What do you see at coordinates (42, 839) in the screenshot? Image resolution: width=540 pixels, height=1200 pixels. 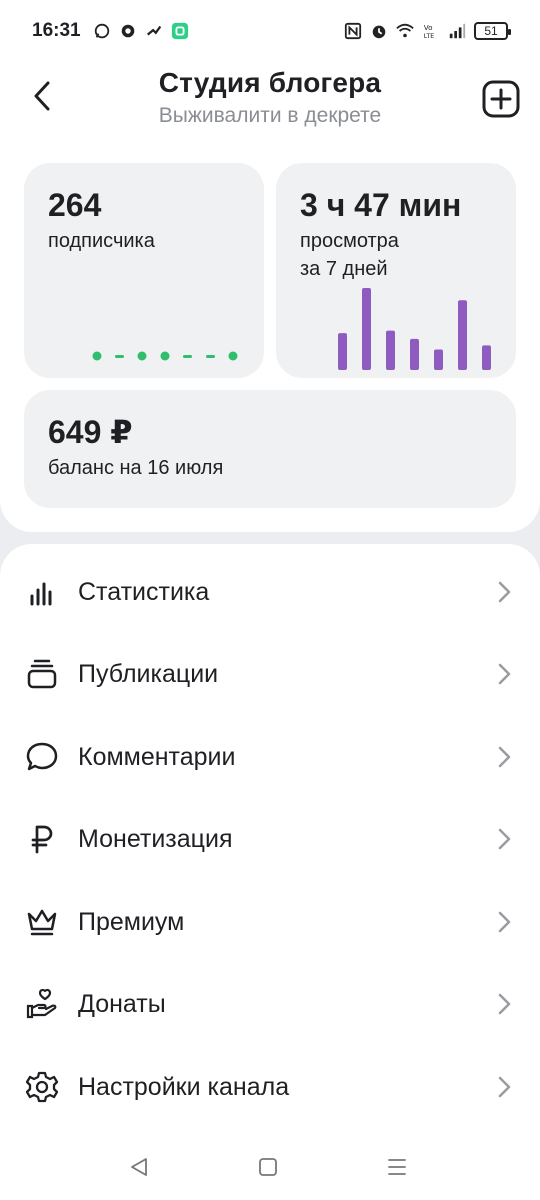 I see `ruble-icon` at bounding box center [42, 839].